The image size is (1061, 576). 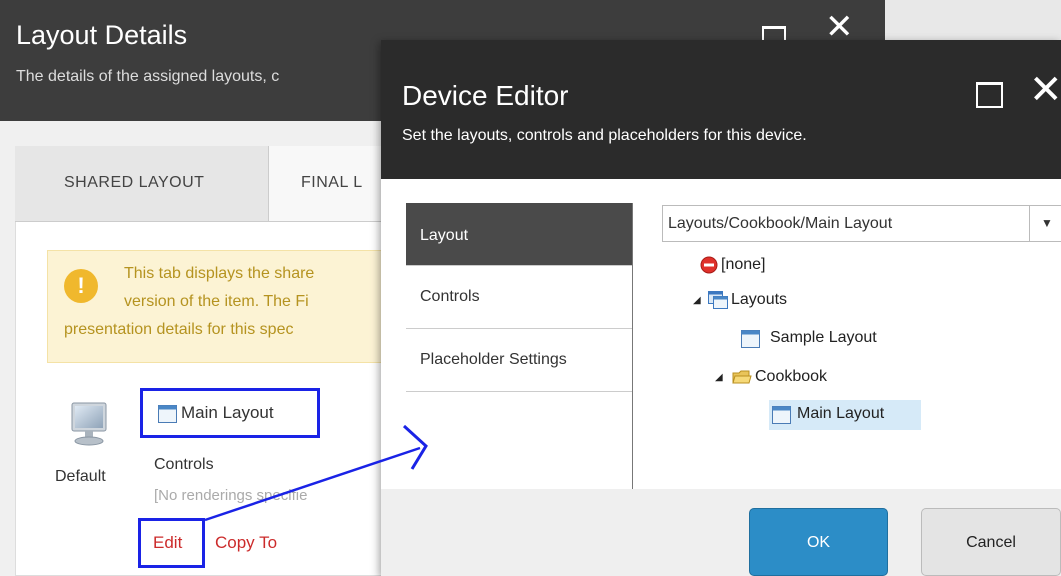 I want to click on nav-item-label: Controls, so click(x=450, y=296).